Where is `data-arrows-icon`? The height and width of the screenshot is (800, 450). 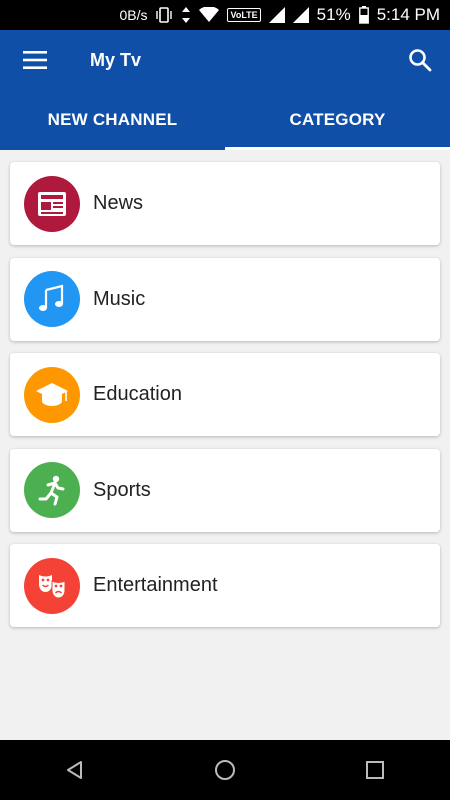
data-arrows-icon is located at coordinates (186, 15).